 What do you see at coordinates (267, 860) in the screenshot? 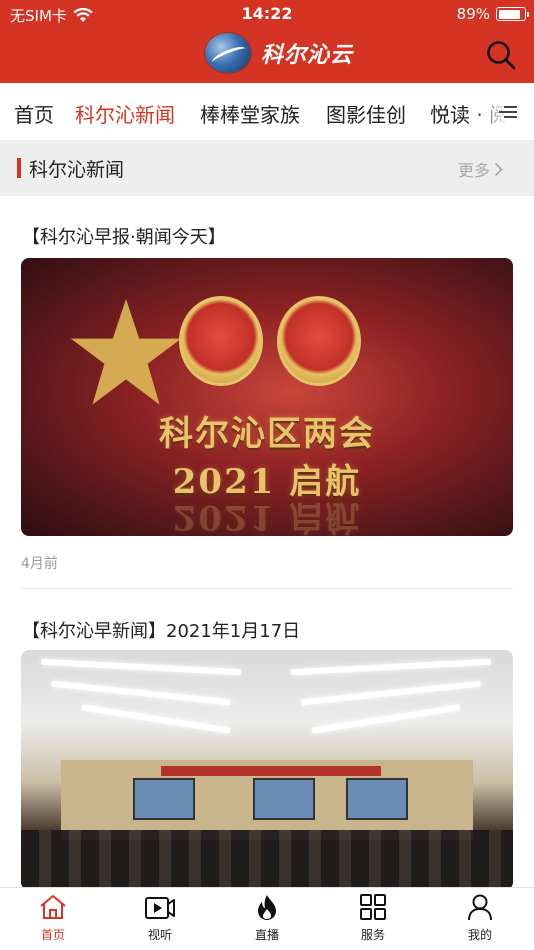
I see `audience` at bounding box center [267, 860].